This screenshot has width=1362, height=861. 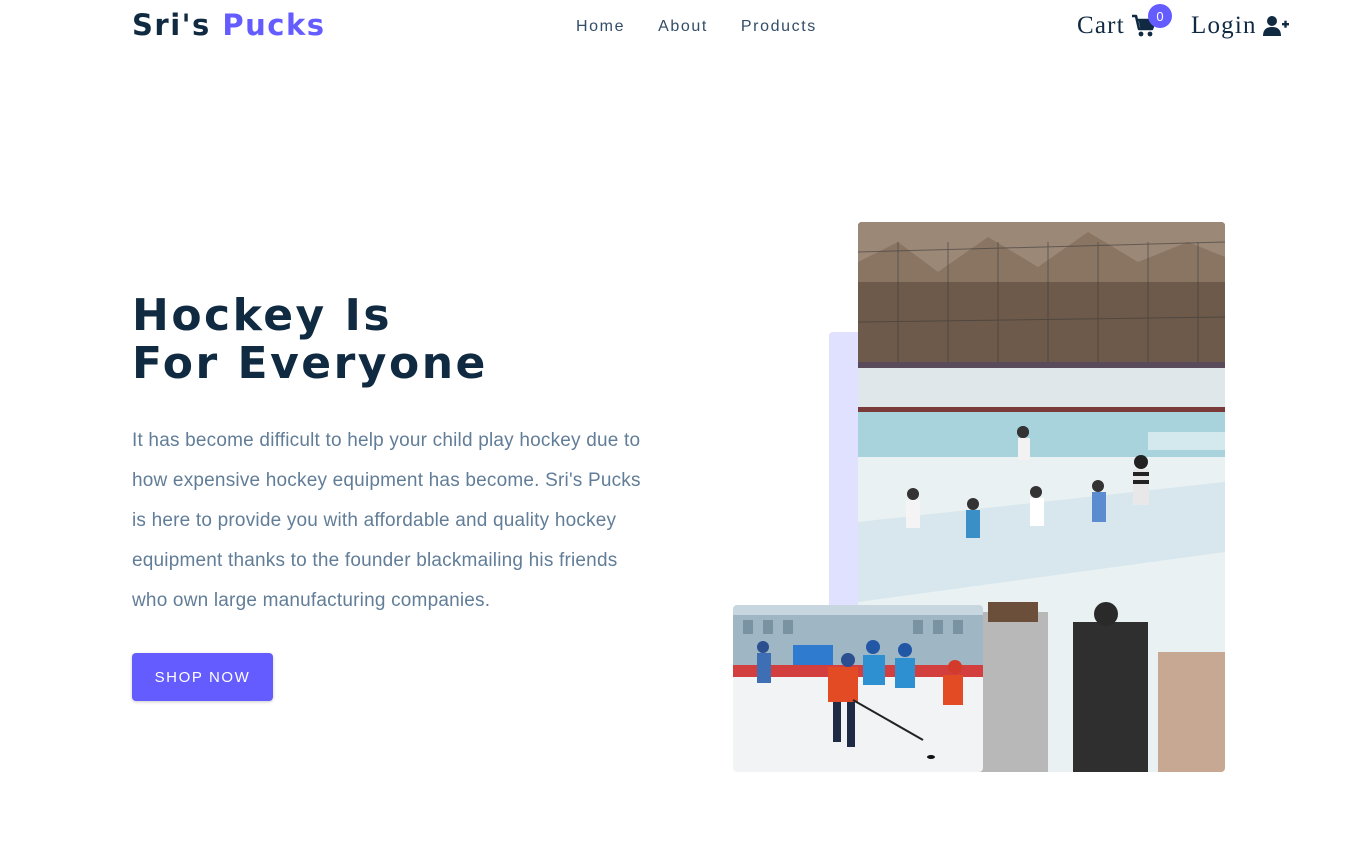 I want to click on brand-logo: Sri's Pucks, so click(x=229, y=25).